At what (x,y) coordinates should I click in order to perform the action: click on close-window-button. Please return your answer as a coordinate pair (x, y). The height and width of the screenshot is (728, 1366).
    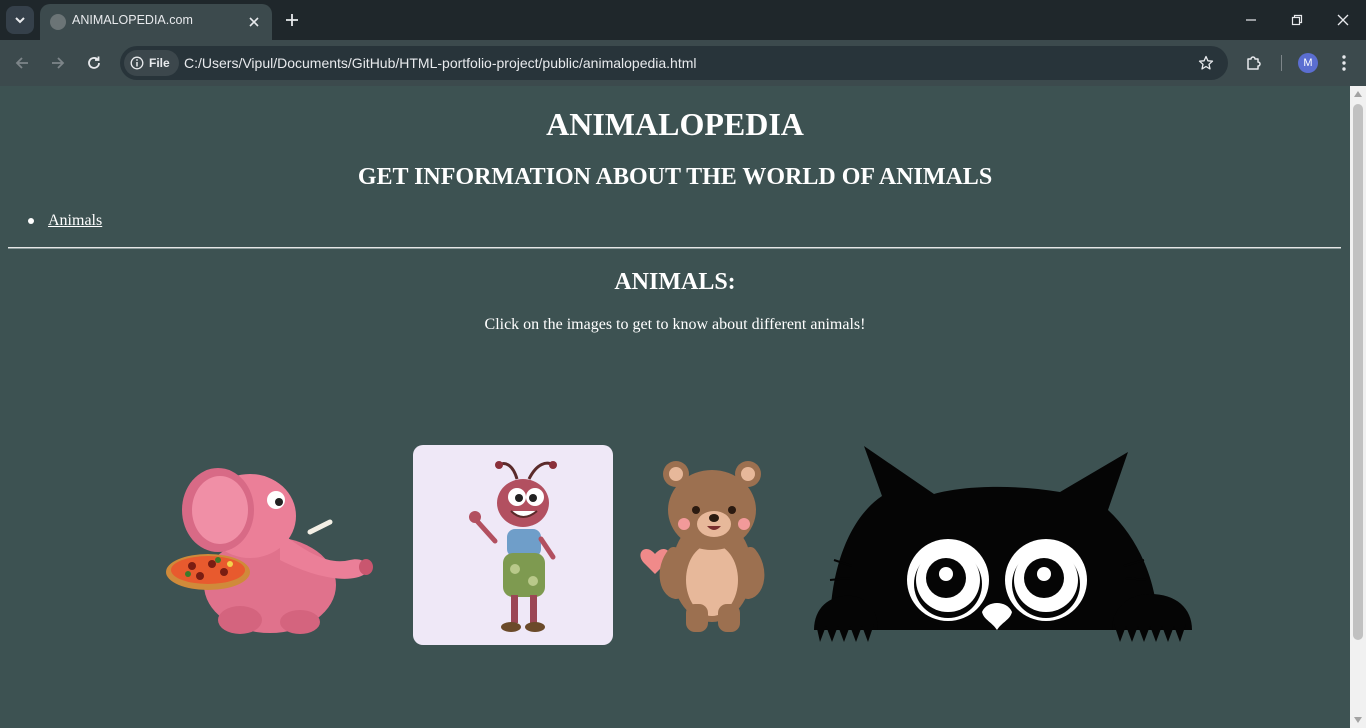
    Looking at the image, I should click on (1343, 20).